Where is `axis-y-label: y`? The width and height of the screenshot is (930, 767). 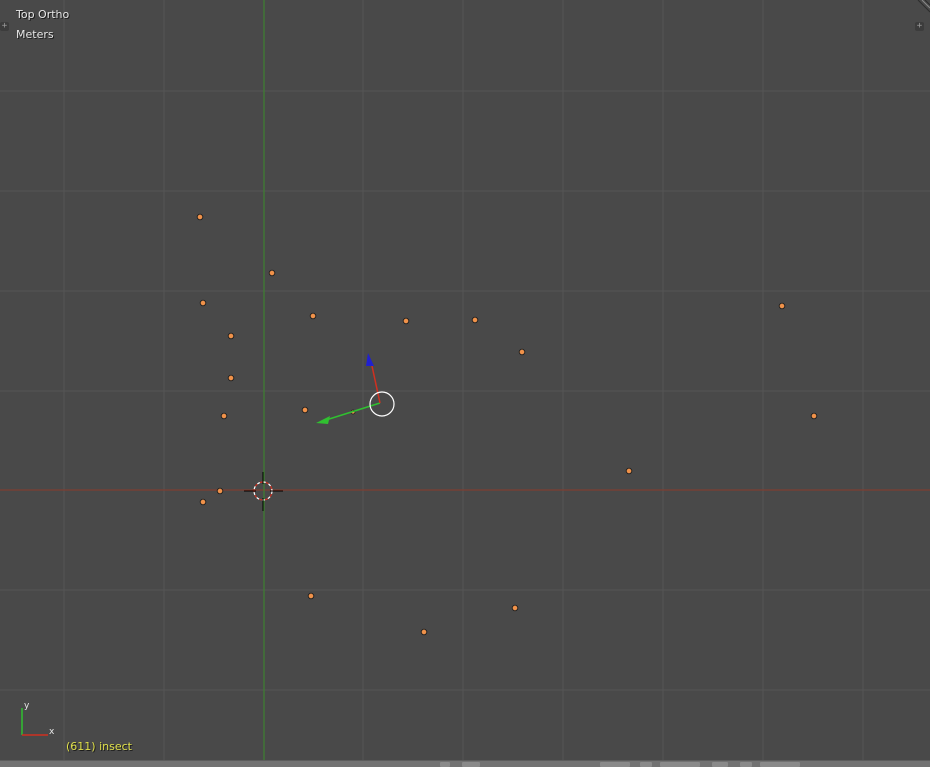
axis-y-label: y is located at coordinates (27, 706).